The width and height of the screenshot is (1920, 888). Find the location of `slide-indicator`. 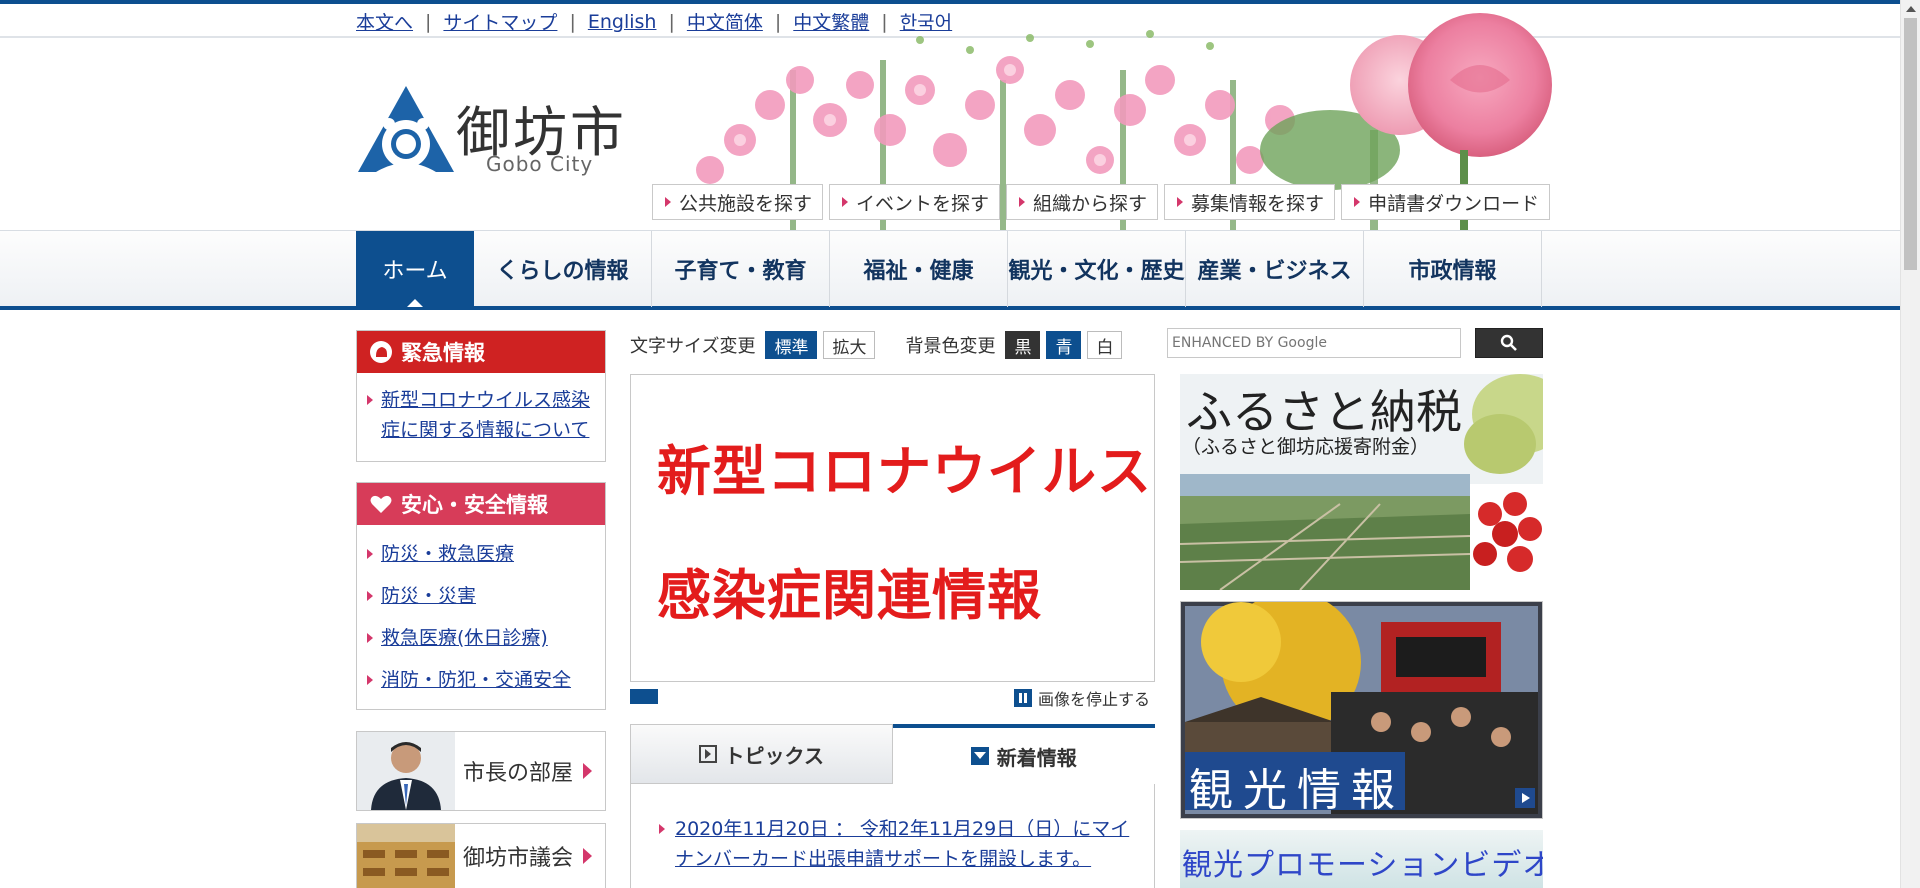

slide-indicator is located at coordinates (644, 696).